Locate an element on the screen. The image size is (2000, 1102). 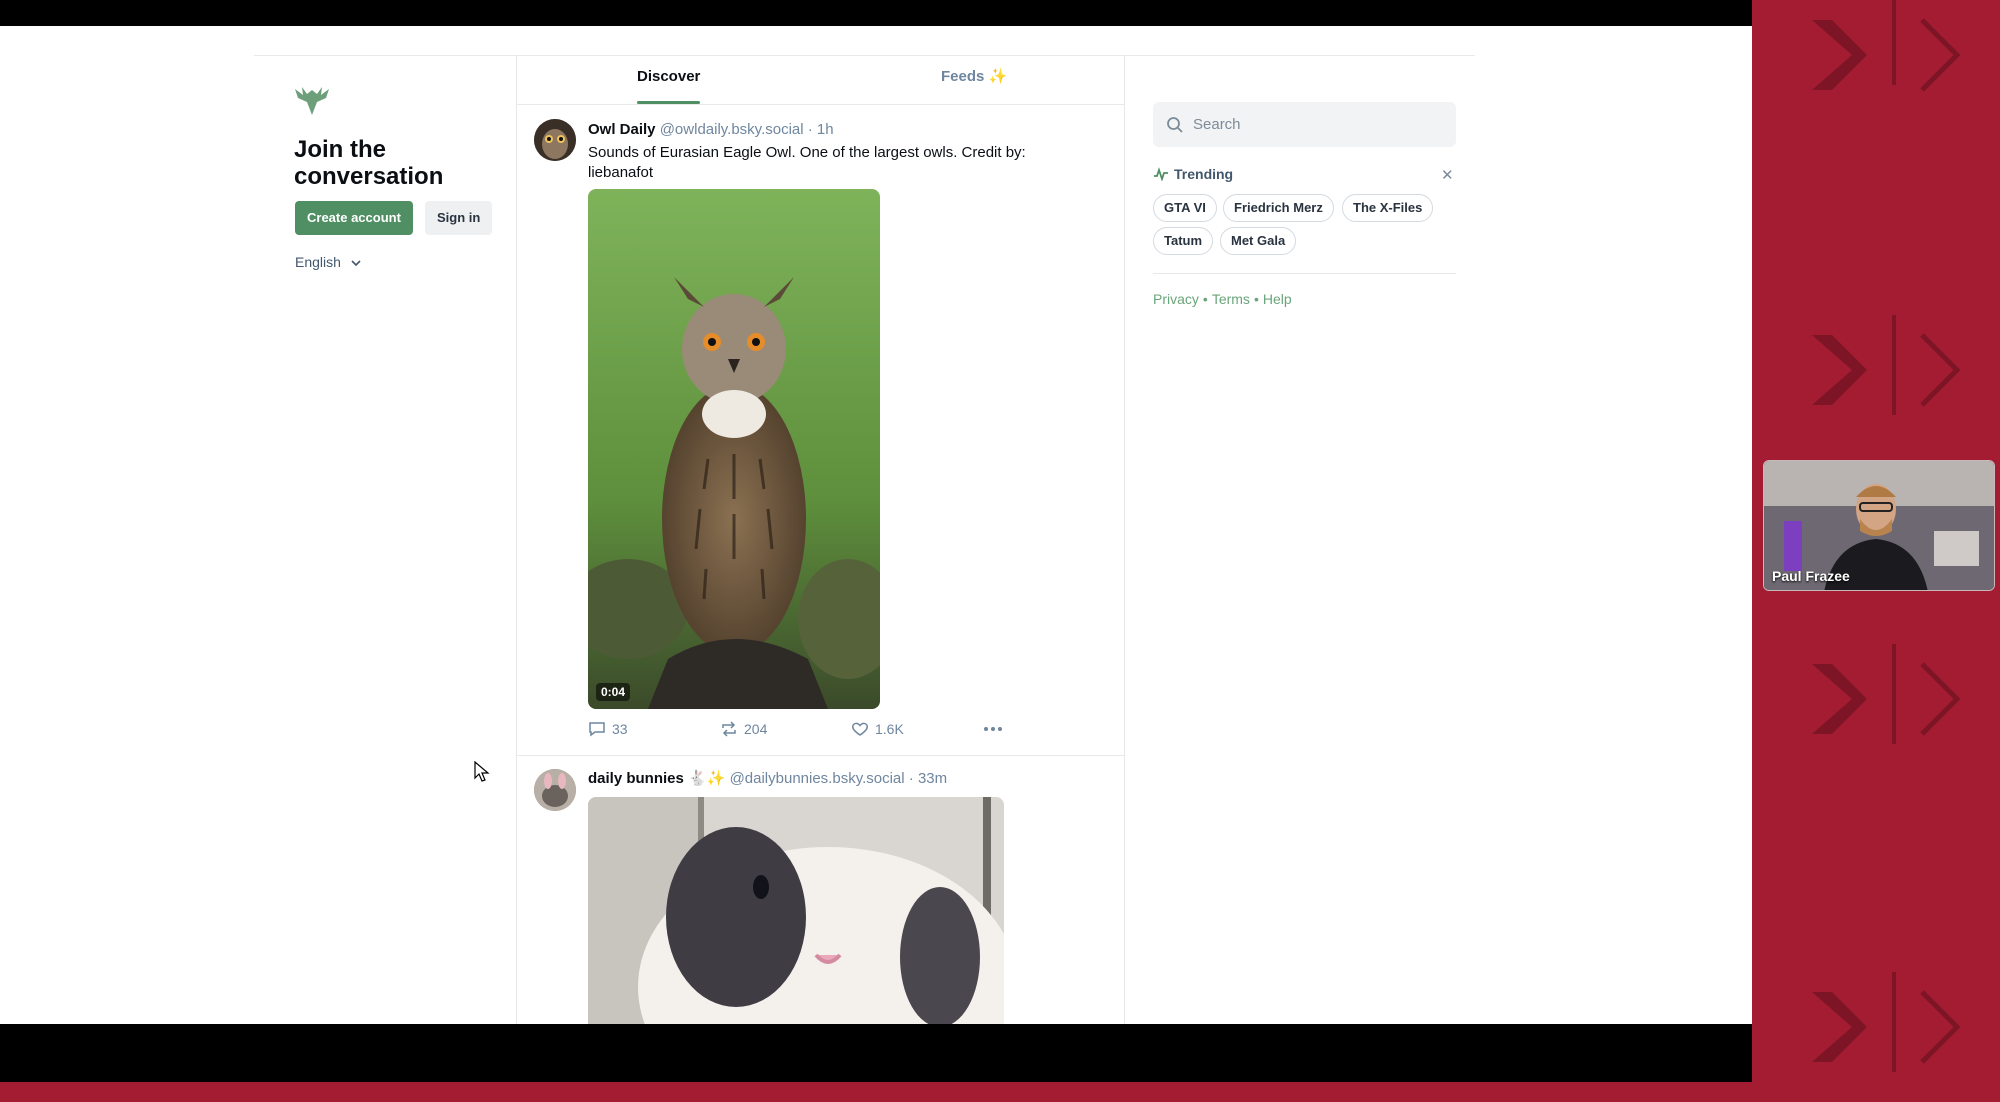
bunny-photo is located at coordinates (796, 910).